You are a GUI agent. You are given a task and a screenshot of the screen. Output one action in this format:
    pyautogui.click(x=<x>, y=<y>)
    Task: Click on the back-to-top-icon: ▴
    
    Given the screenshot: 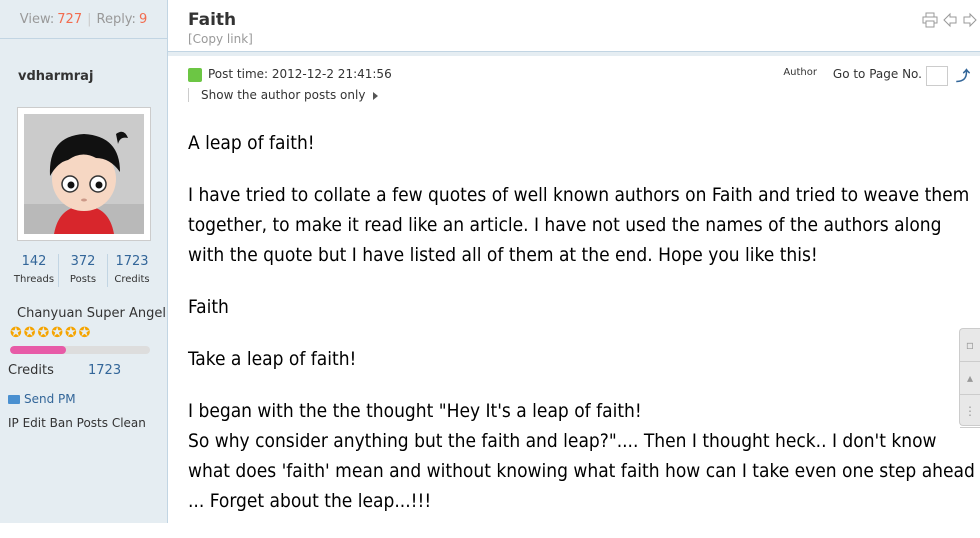 What is the action you would take?
    pyautogui.click(x=970, y=378)
    